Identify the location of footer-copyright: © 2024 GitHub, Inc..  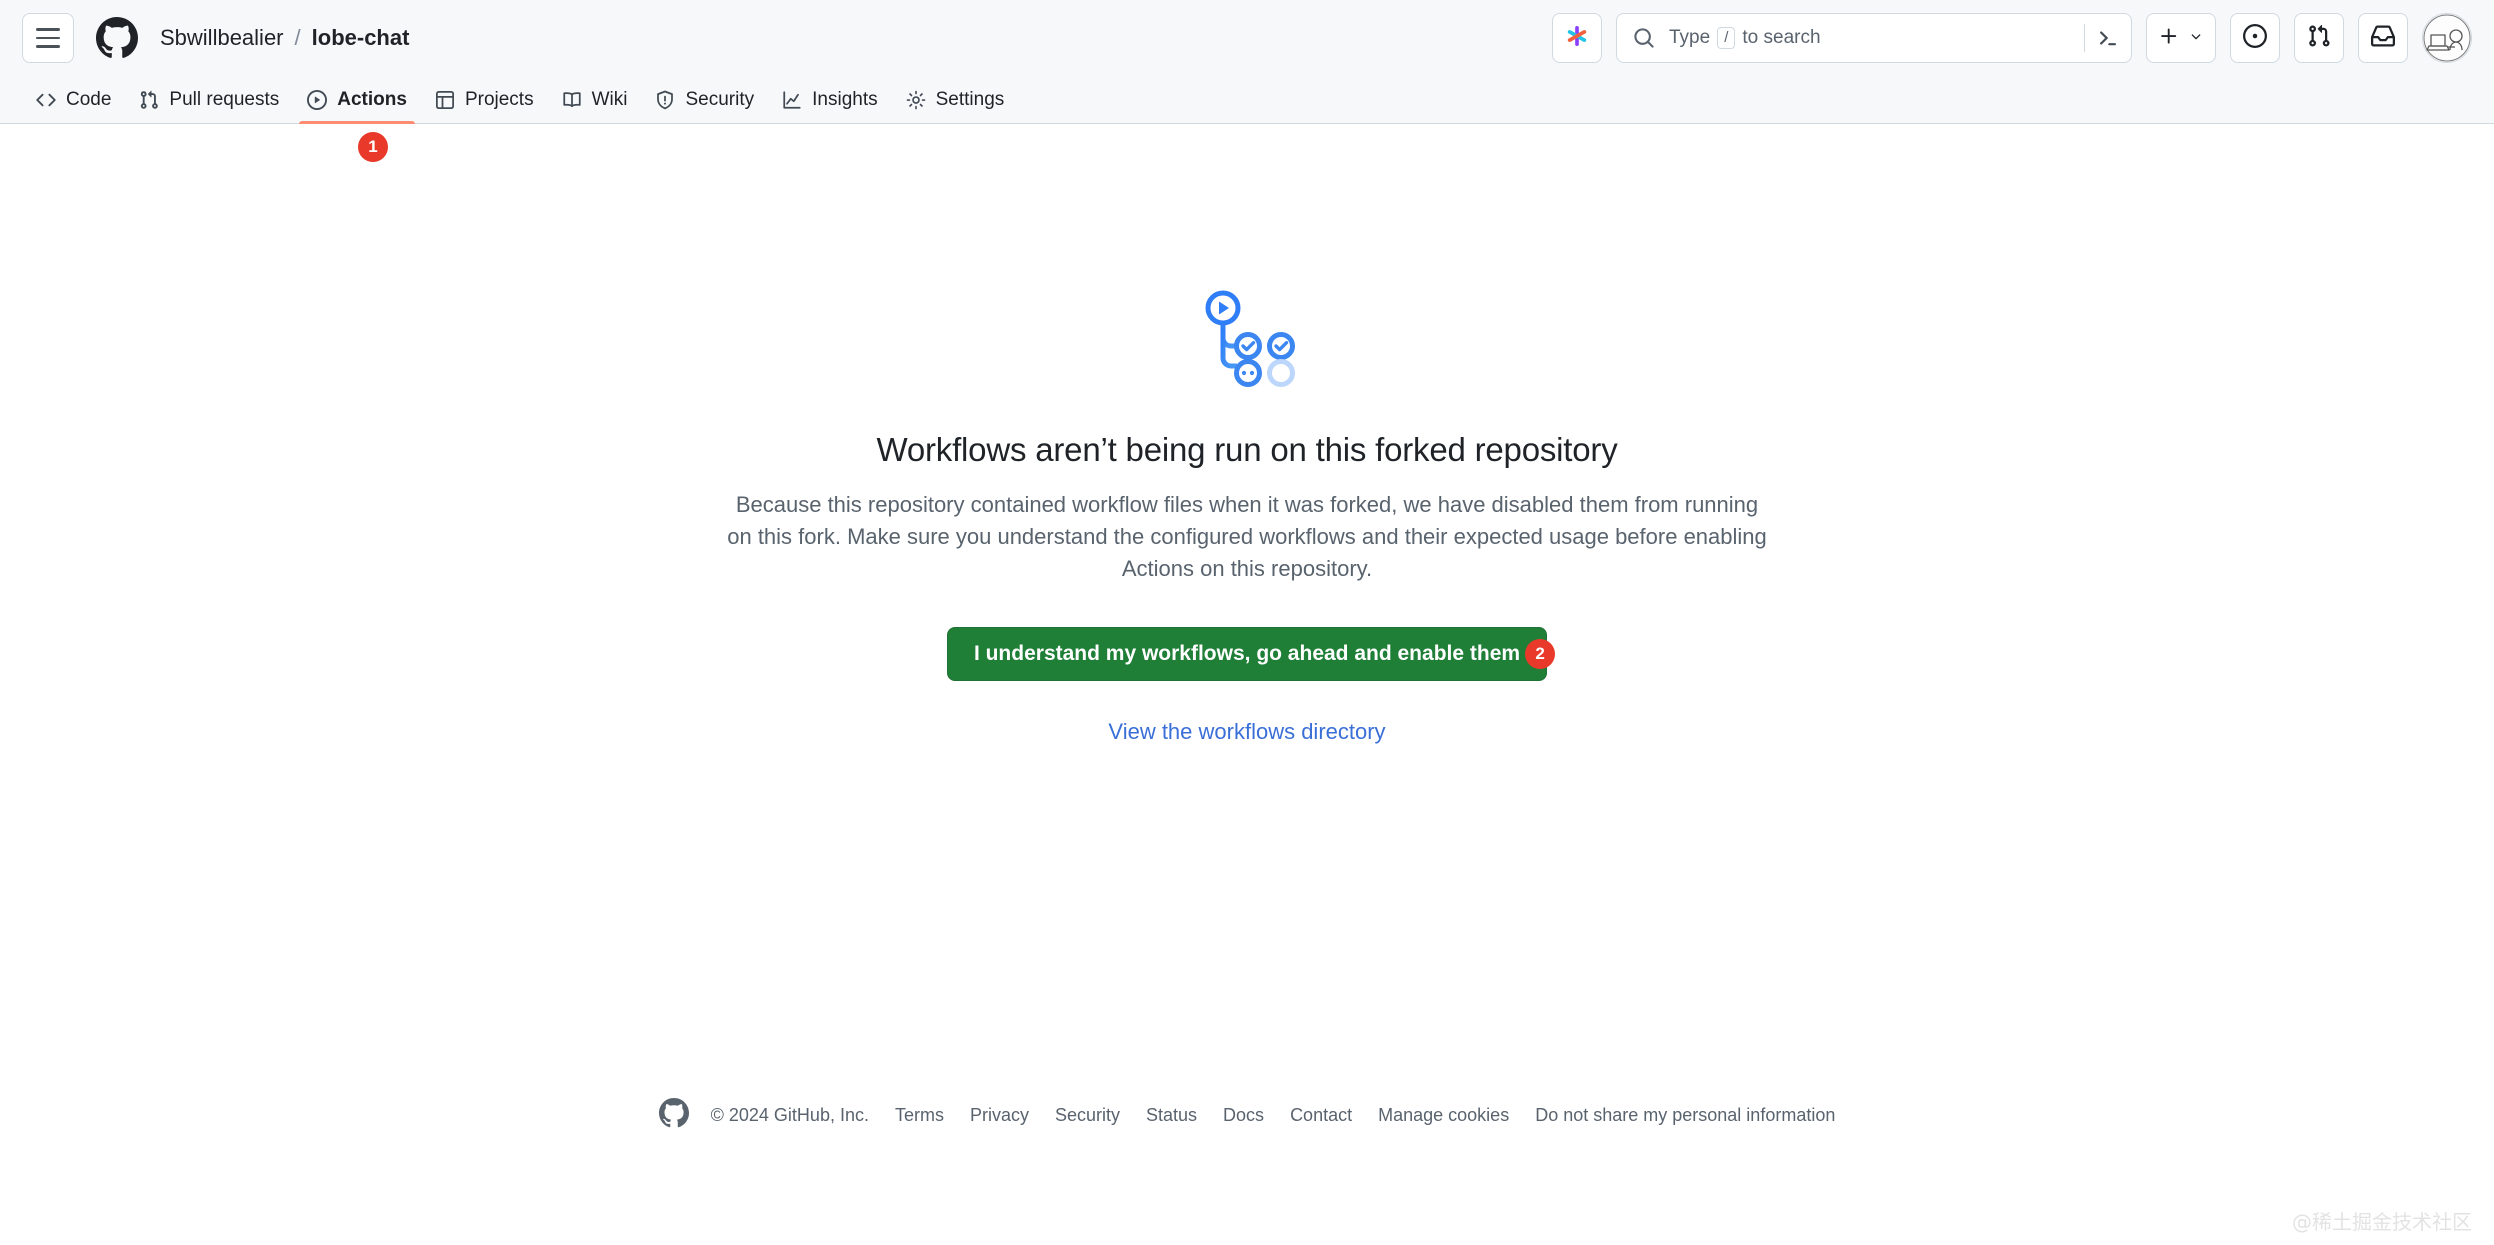
(763, 1115).